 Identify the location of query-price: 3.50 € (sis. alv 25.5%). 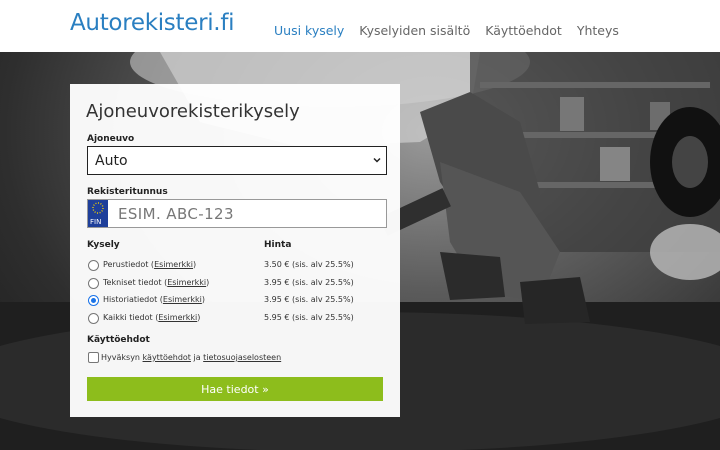
(309, 264).